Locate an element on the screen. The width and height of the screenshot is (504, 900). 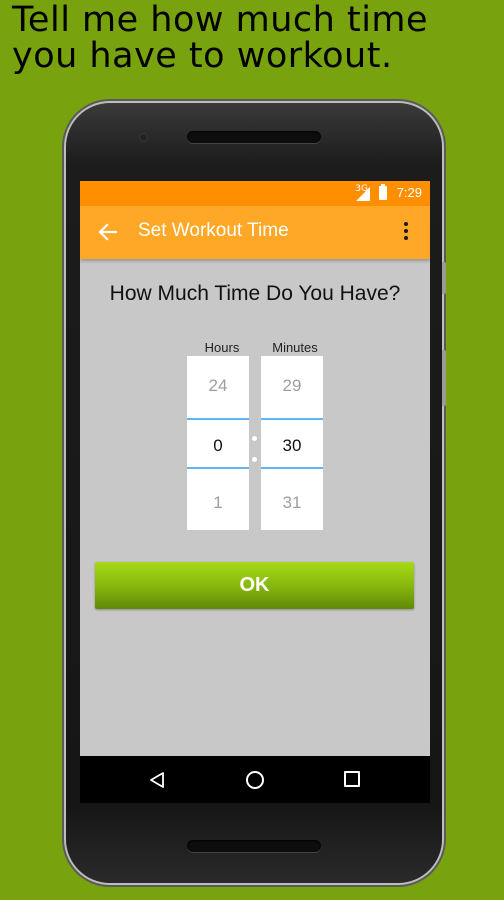
minutes-current-value: 30 is located at coordinates (292, 446).